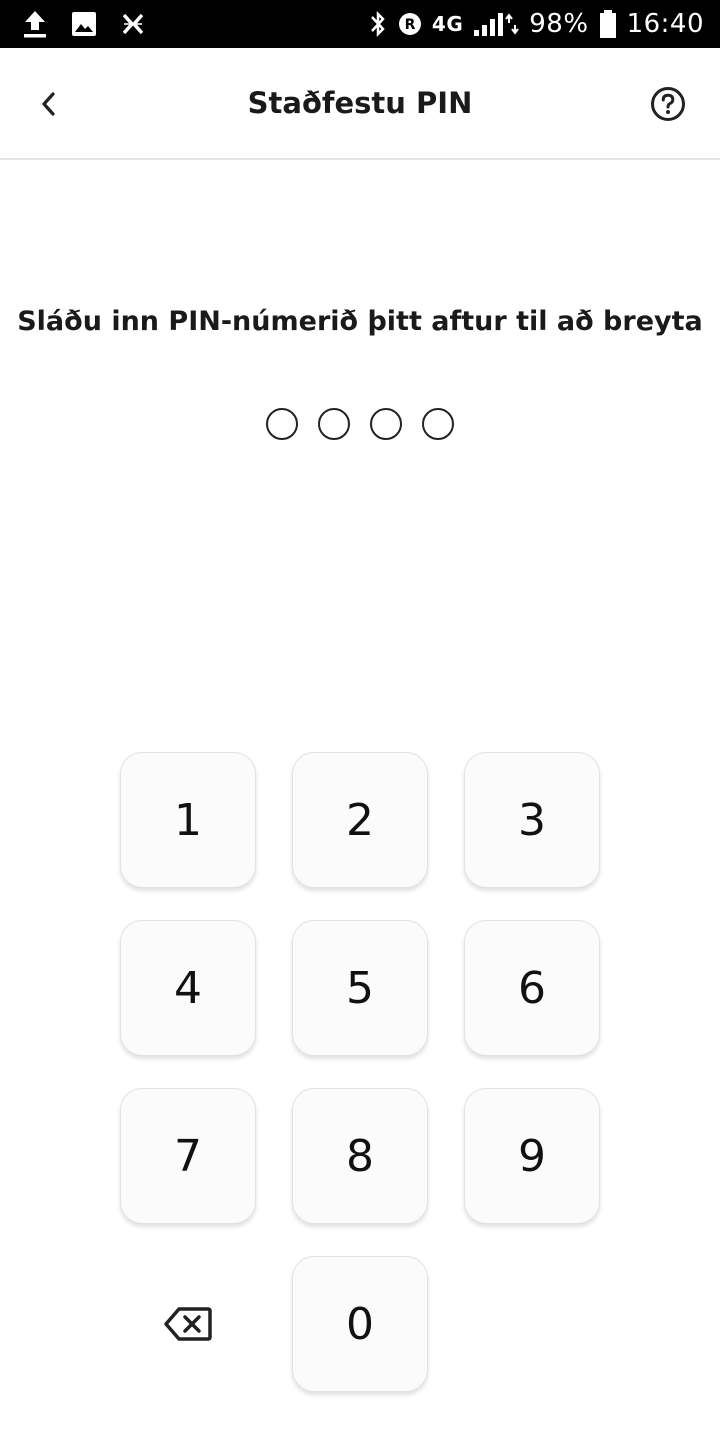 This screenshot has width=720, height=1440. I want to click on key-1: 1, so click(188, 820).